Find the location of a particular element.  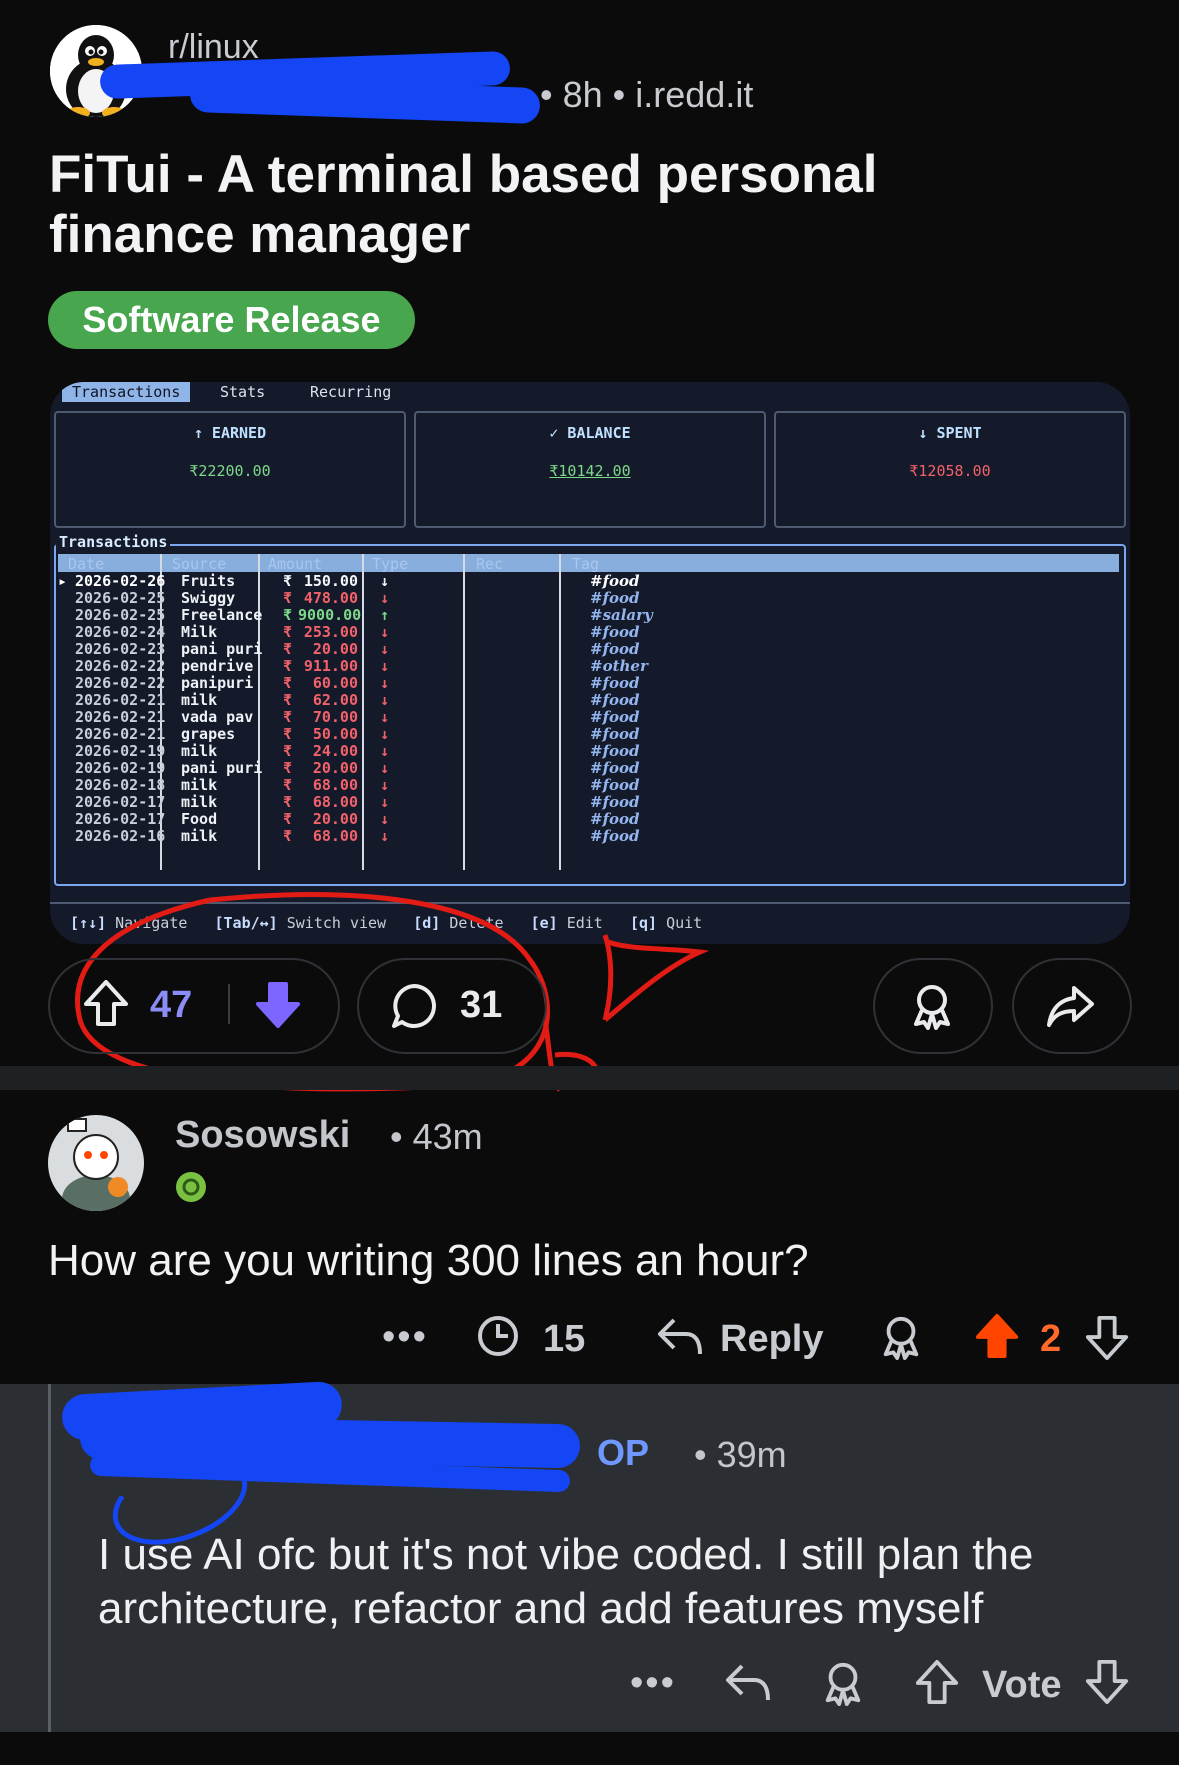

reply-button: Reply is located at coordinates (771, 1339).